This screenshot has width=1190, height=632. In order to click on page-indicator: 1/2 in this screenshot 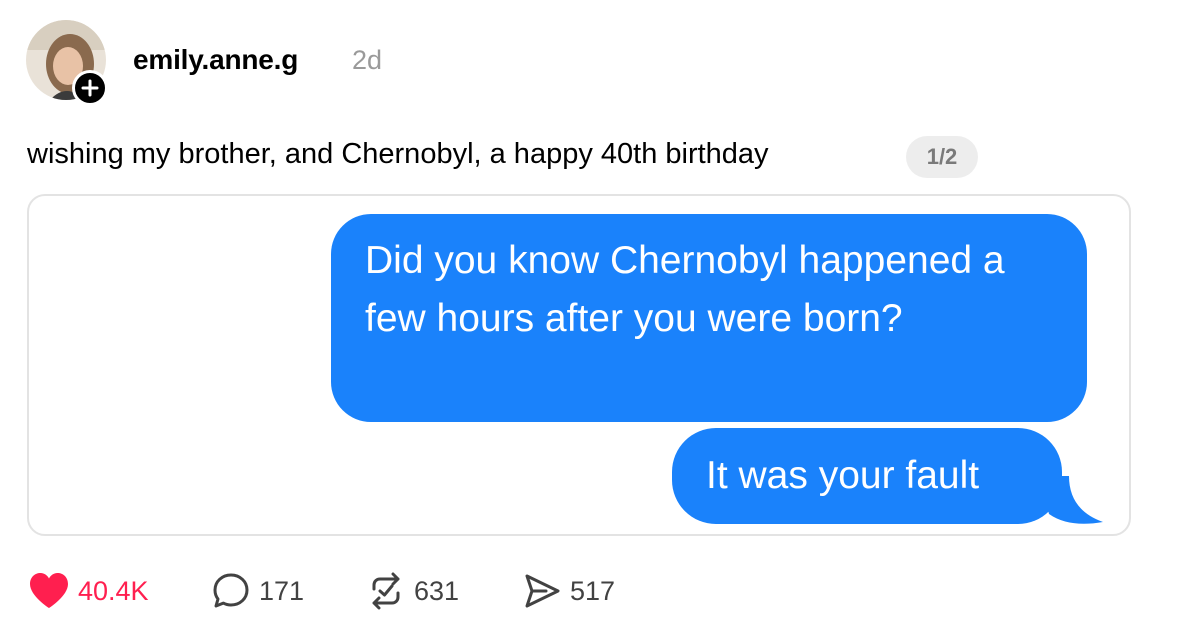, I will do `click(942, 157)`.